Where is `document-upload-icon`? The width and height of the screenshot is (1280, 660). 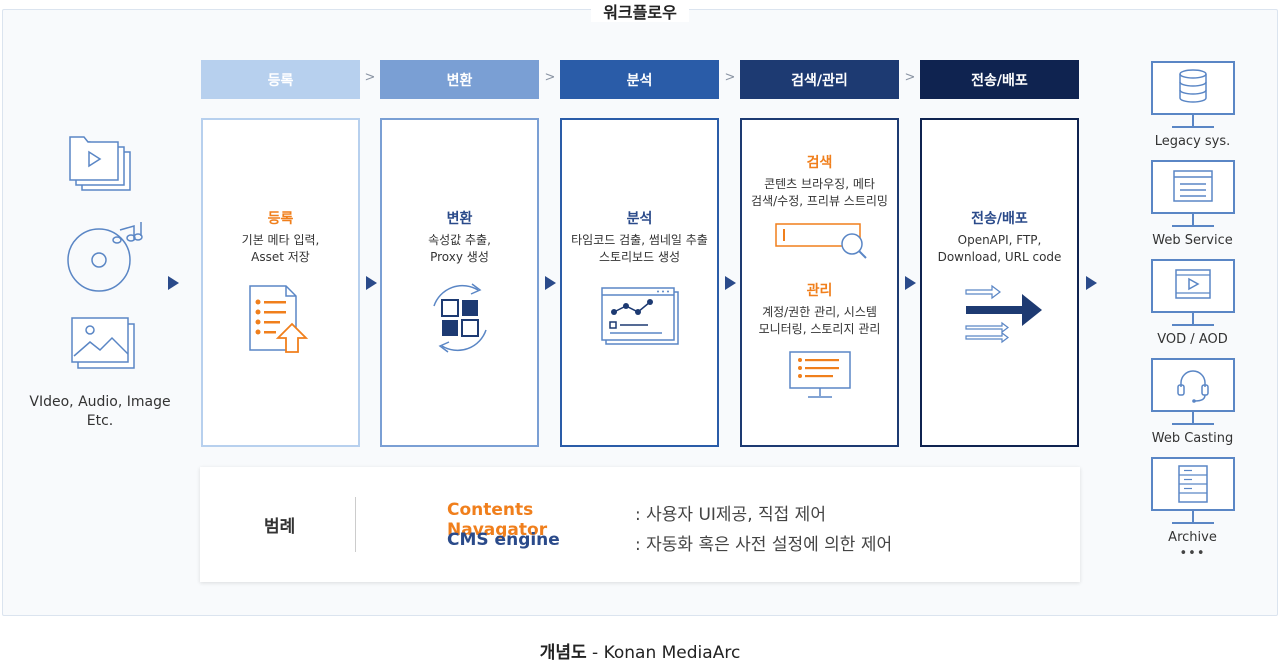 document-upload-icon is located at coordinates (278, 319).